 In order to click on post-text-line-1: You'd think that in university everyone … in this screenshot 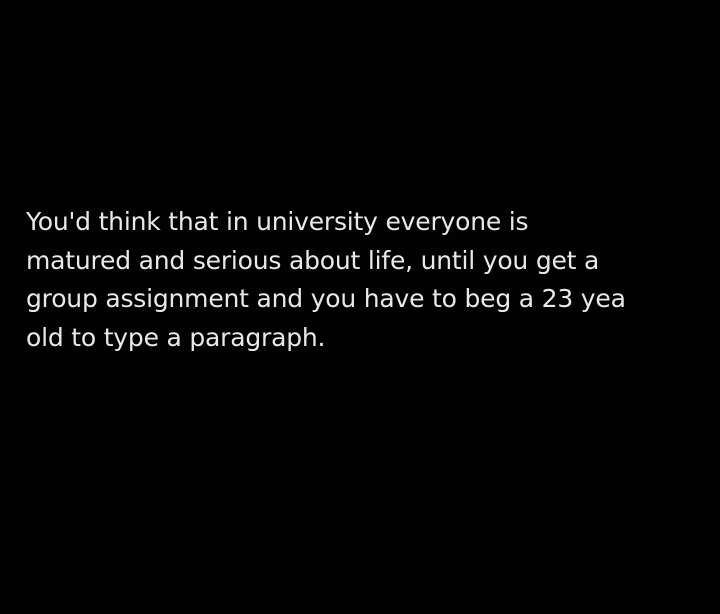, I will do `click(277, 221)`.